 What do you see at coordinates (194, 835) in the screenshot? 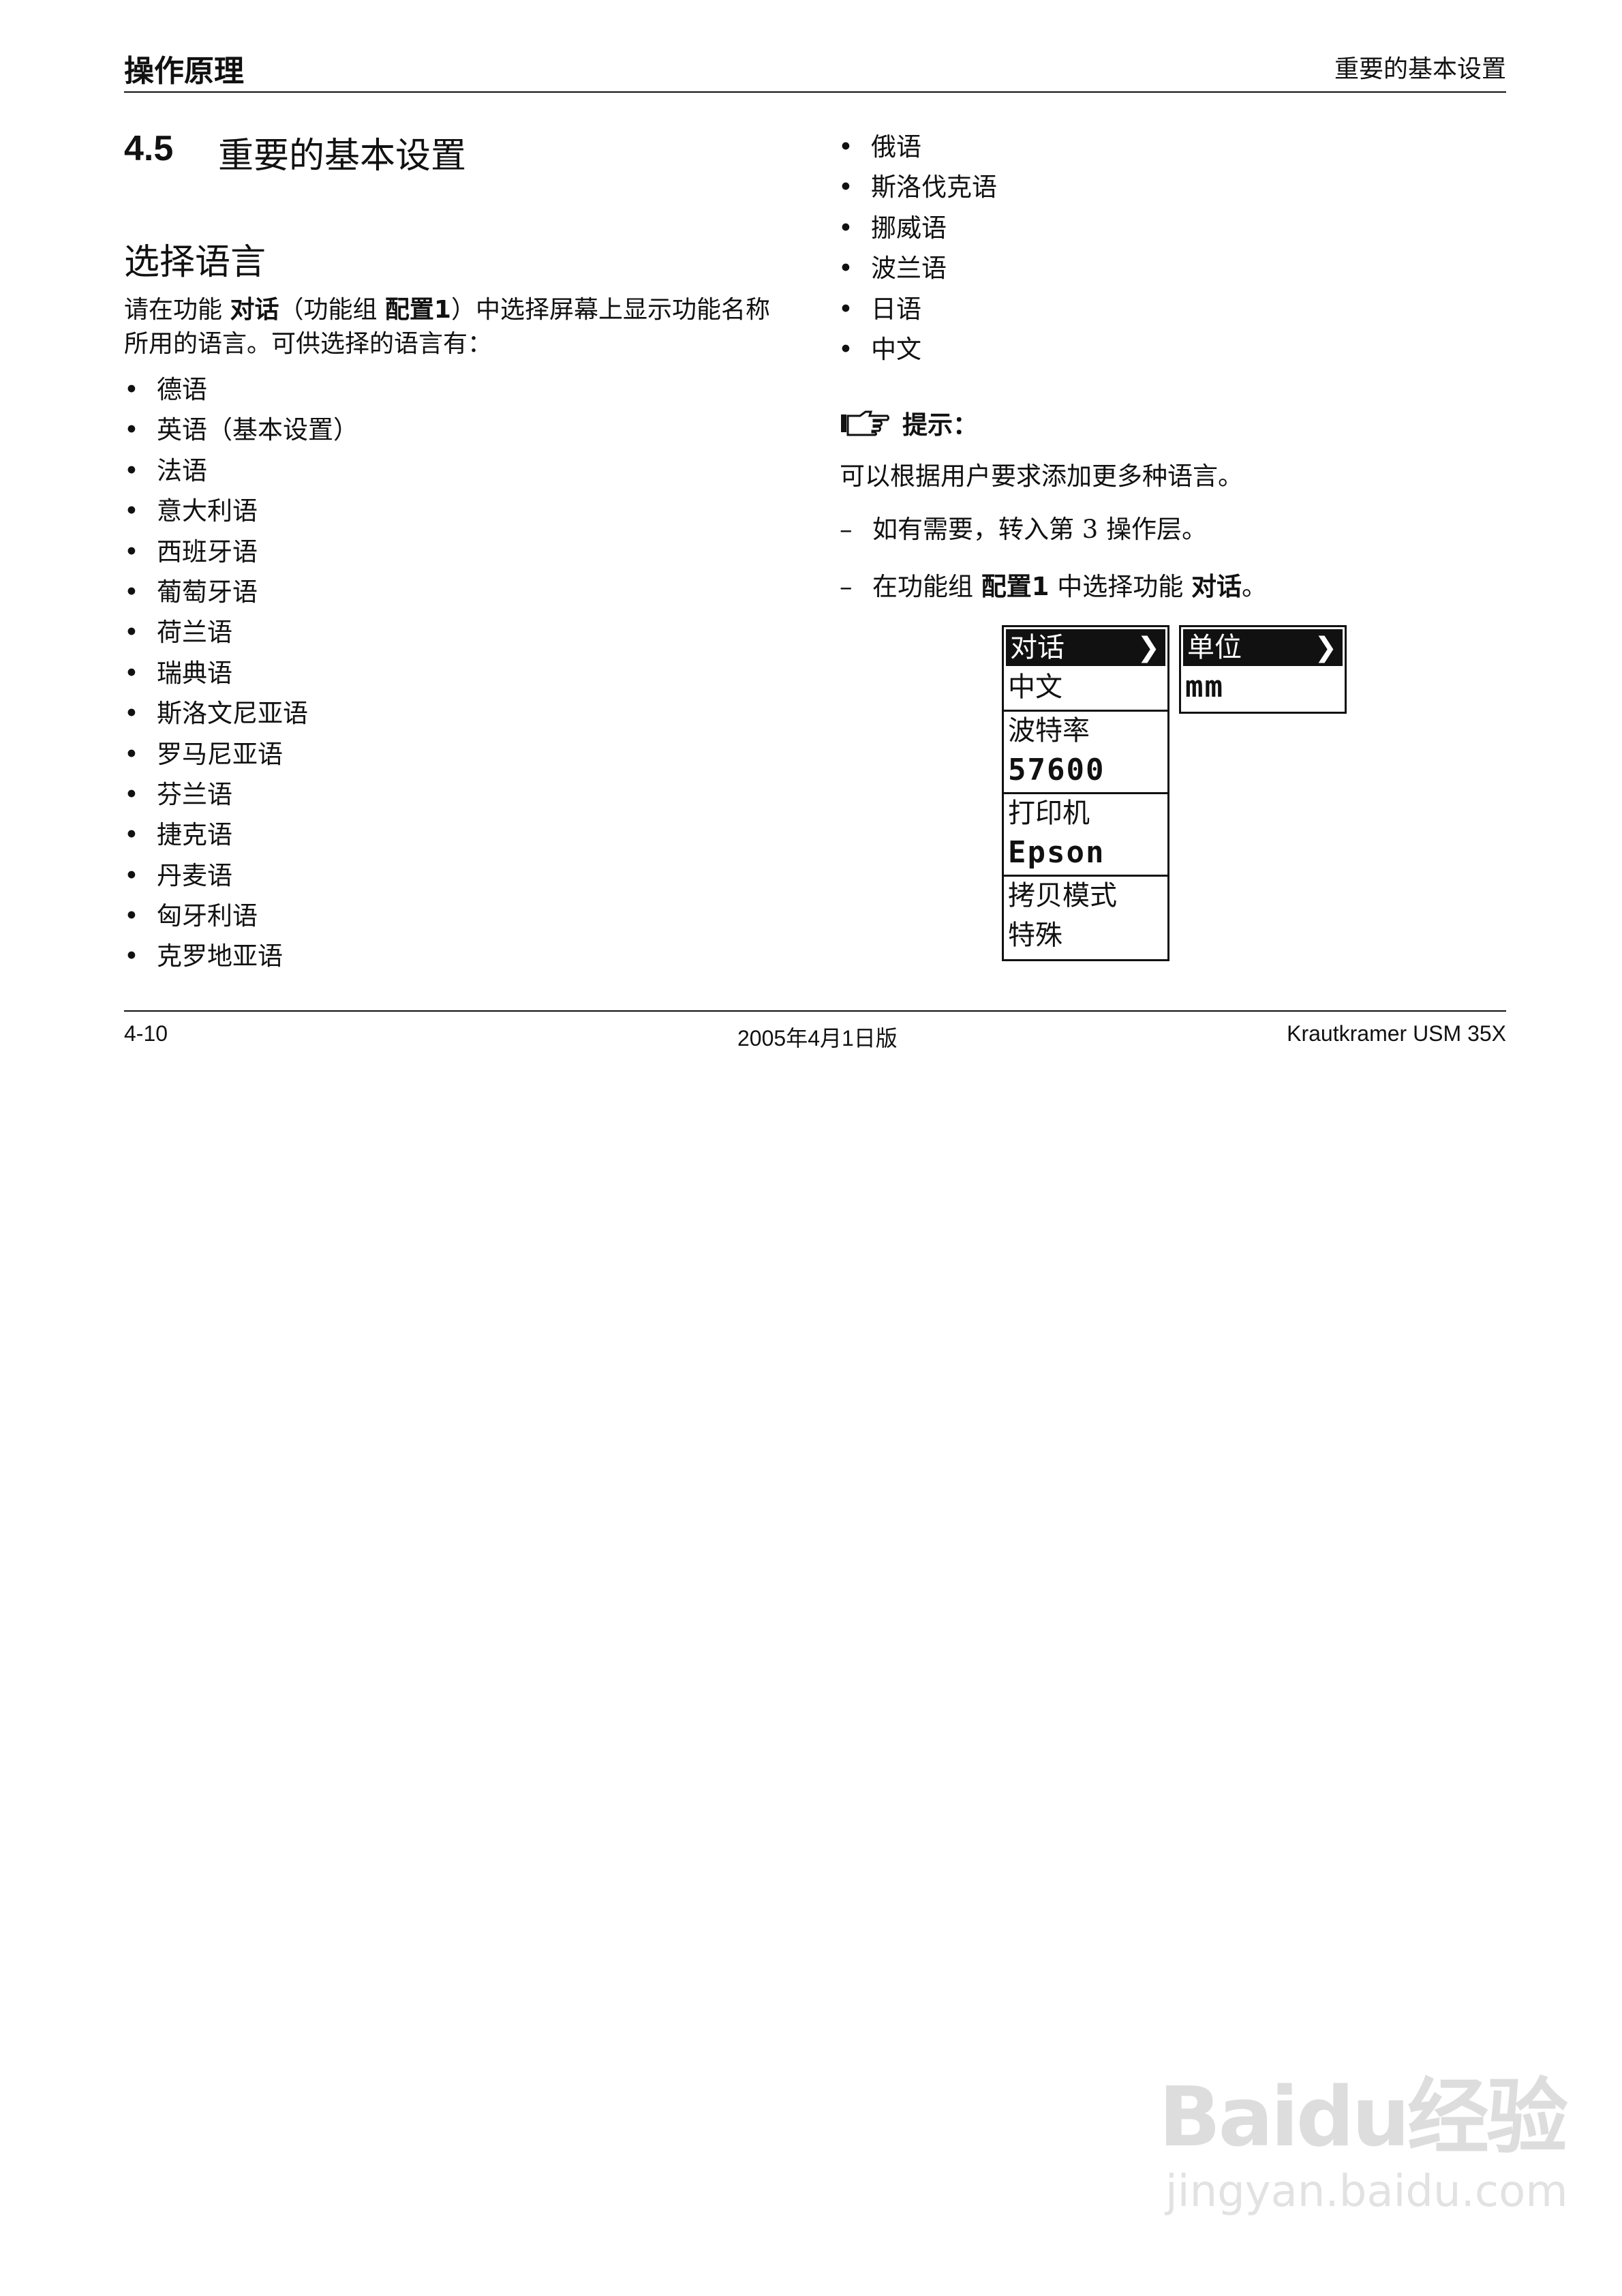
I see `language-name: 捷克语` at bounding box center [194, 835].